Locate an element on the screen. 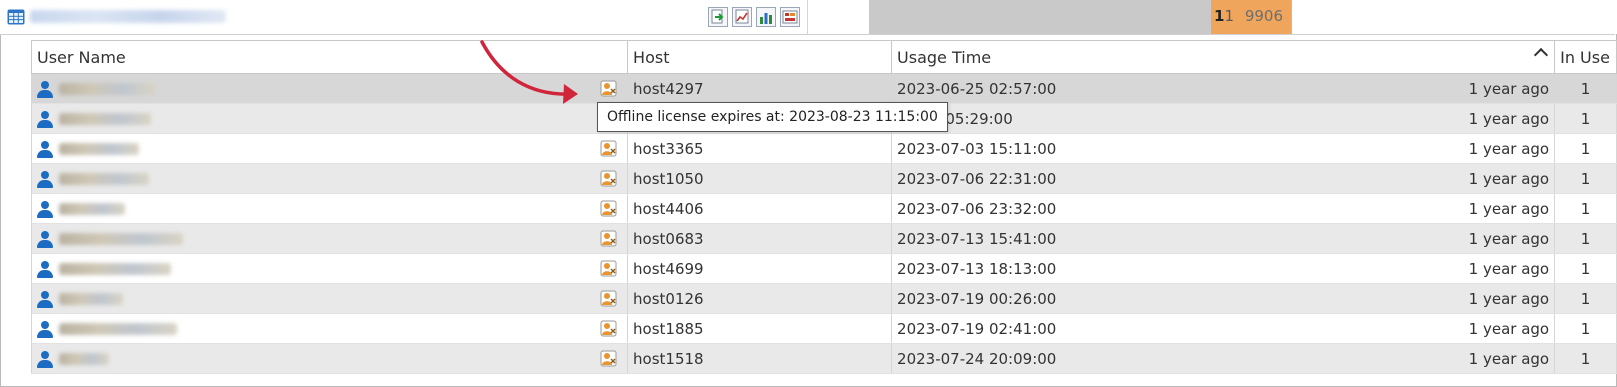 The height and width of the screenshot is (387, 1617). usage-time-cell: 2023-07-24 20:09:00 1 year ago is located at coordinates (1223, 358).